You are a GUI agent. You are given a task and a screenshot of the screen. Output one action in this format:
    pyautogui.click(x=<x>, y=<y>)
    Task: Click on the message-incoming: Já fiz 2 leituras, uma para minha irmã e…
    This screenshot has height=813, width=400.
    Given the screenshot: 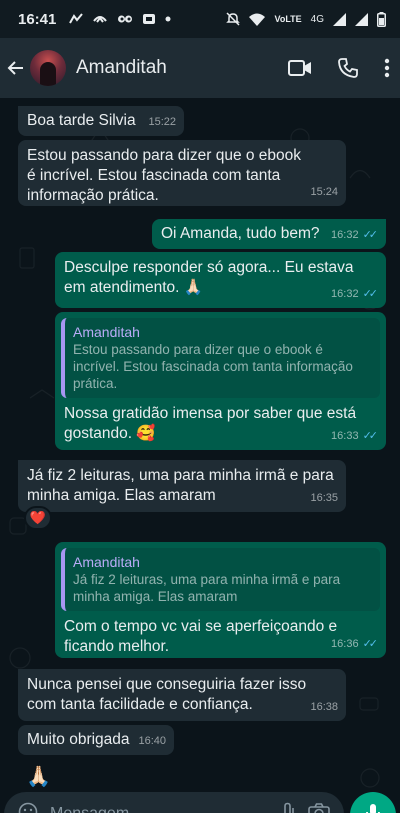 What is the action you would take?
    pyautogui.click(x=182, y=486)
    